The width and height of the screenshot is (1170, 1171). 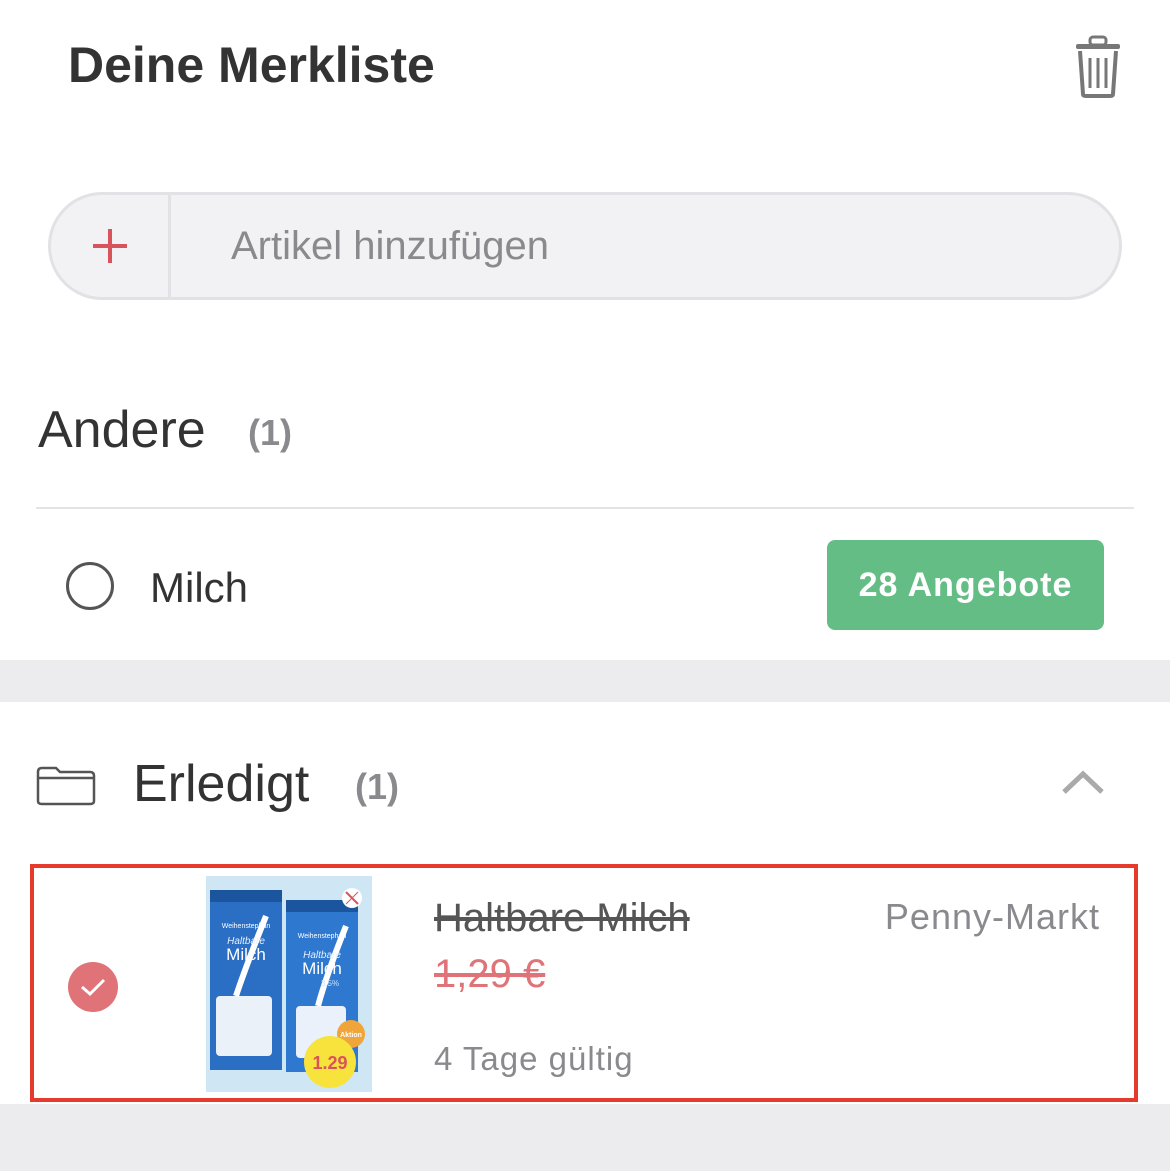 What do you see at coordinates (221, 784) in the screenshot?
I see `section-title-done: Erledigt` at bounding box center [221, 784].